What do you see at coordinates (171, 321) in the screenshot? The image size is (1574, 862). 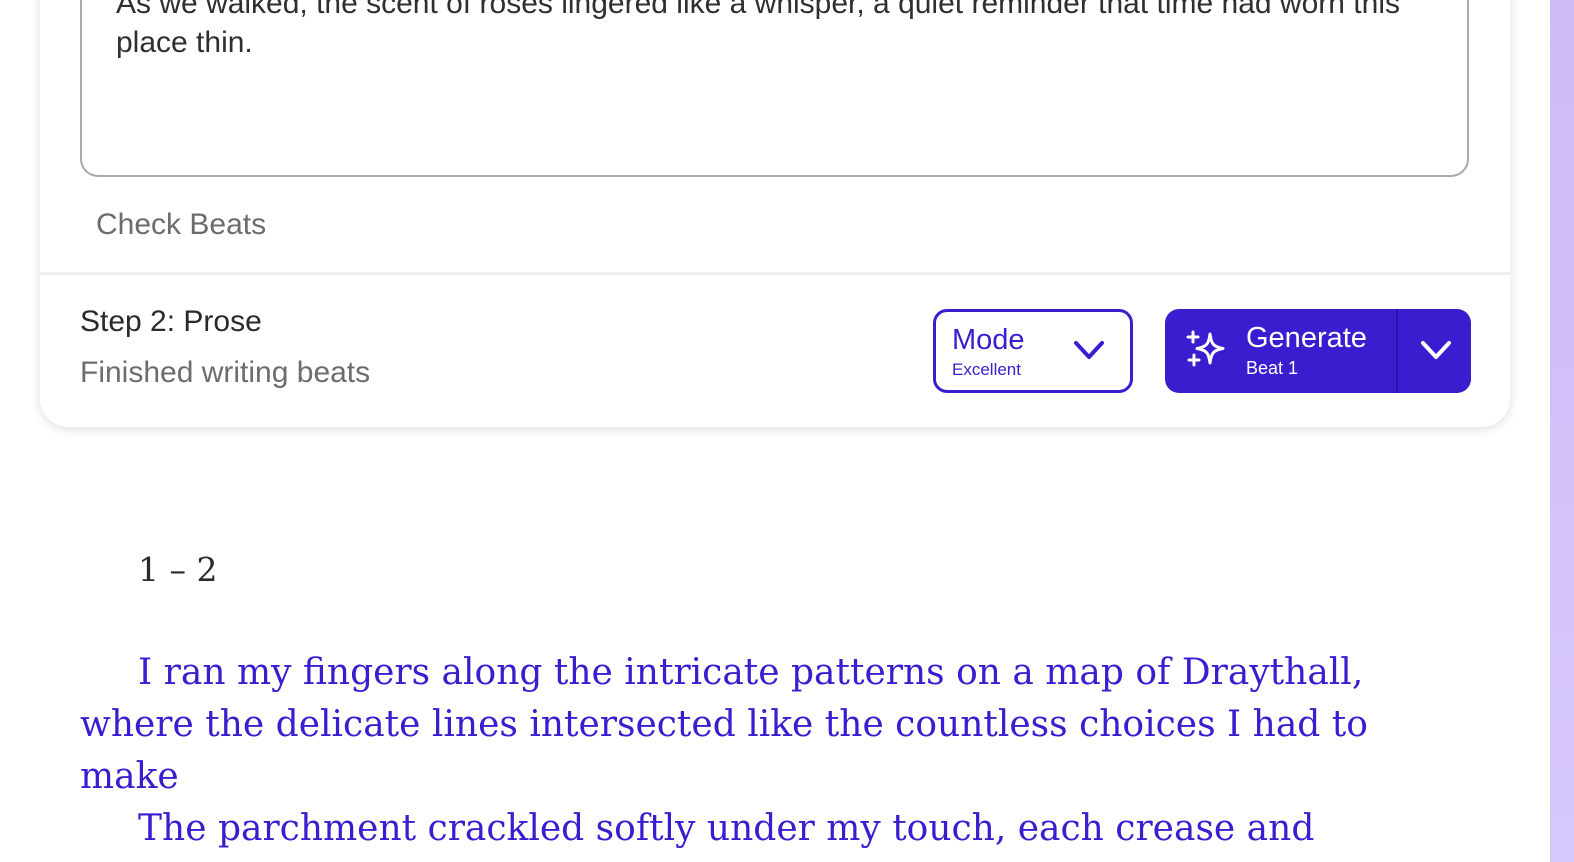 I see `step-title: Step 2: Prose` at bounding box center [171, 321].